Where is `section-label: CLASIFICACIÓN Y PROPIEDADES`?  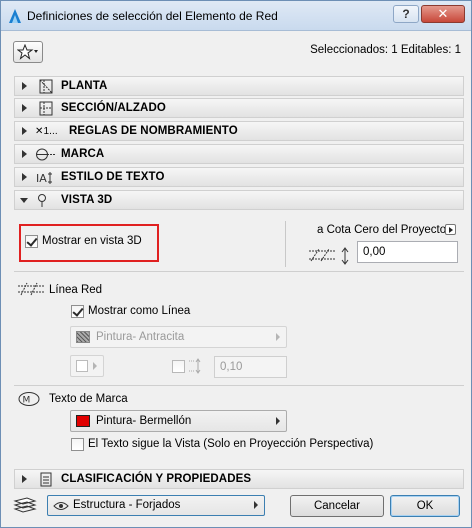
section-label: CLASIFICACIÓN Y PROPIEDADES is located at coordinates (156, 479).